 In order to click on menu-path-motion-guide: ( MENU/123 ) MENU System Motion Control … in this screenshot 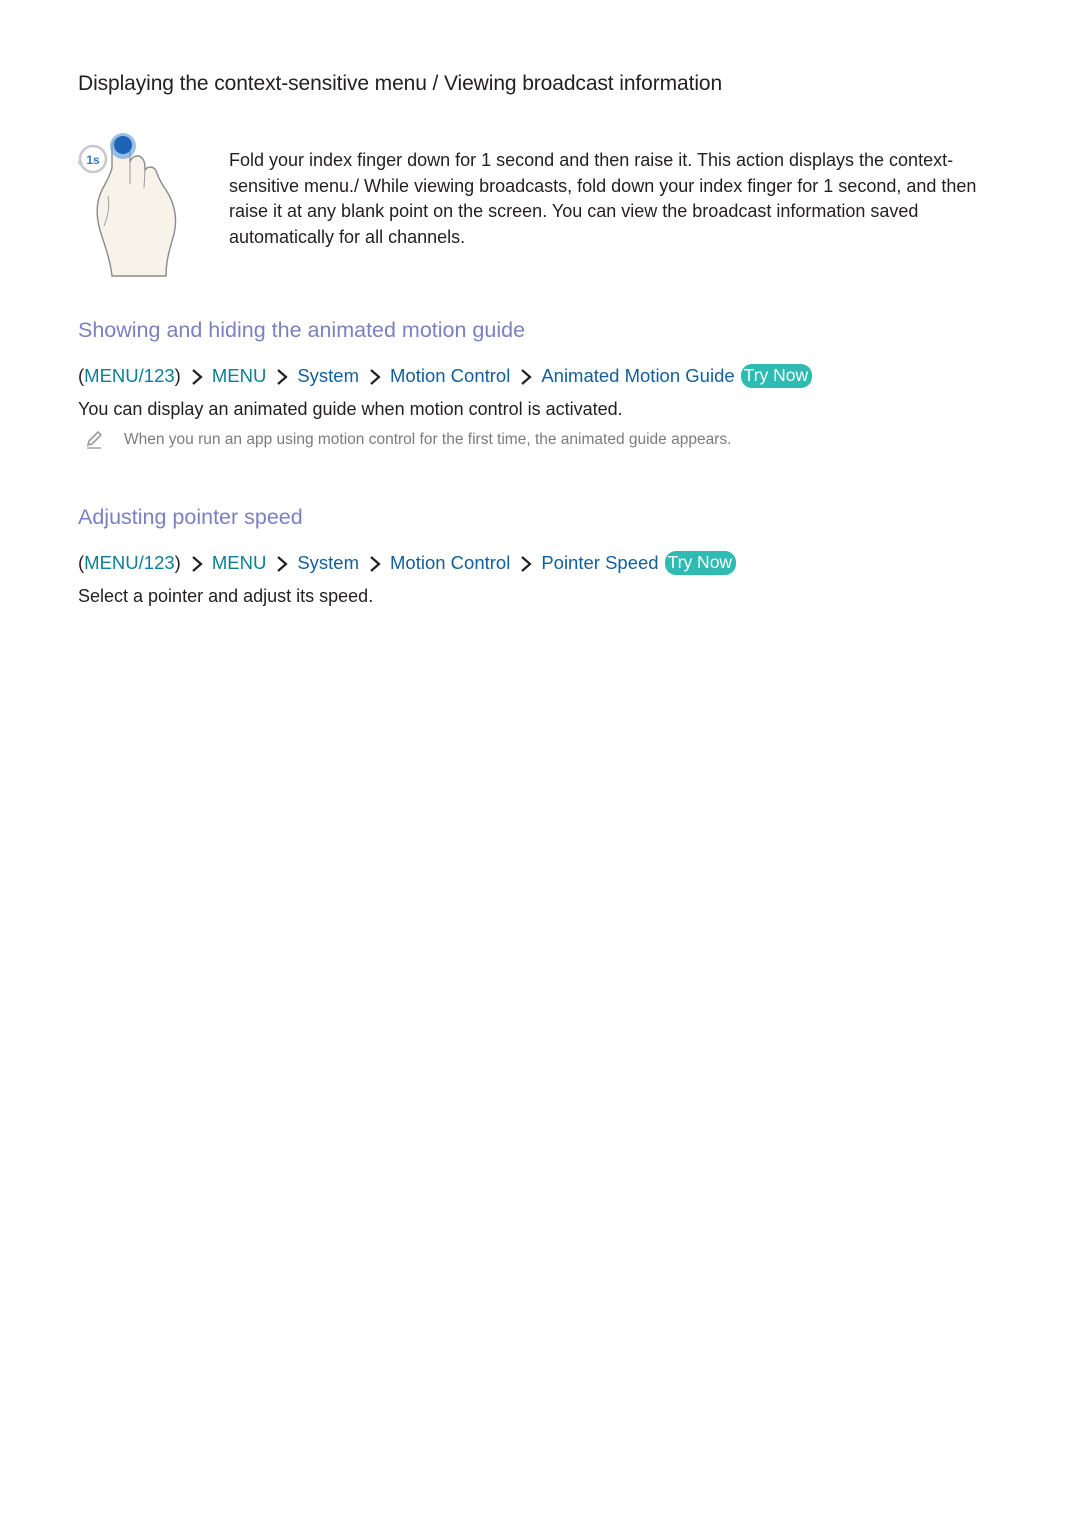, I will do `click(445, 376)`.